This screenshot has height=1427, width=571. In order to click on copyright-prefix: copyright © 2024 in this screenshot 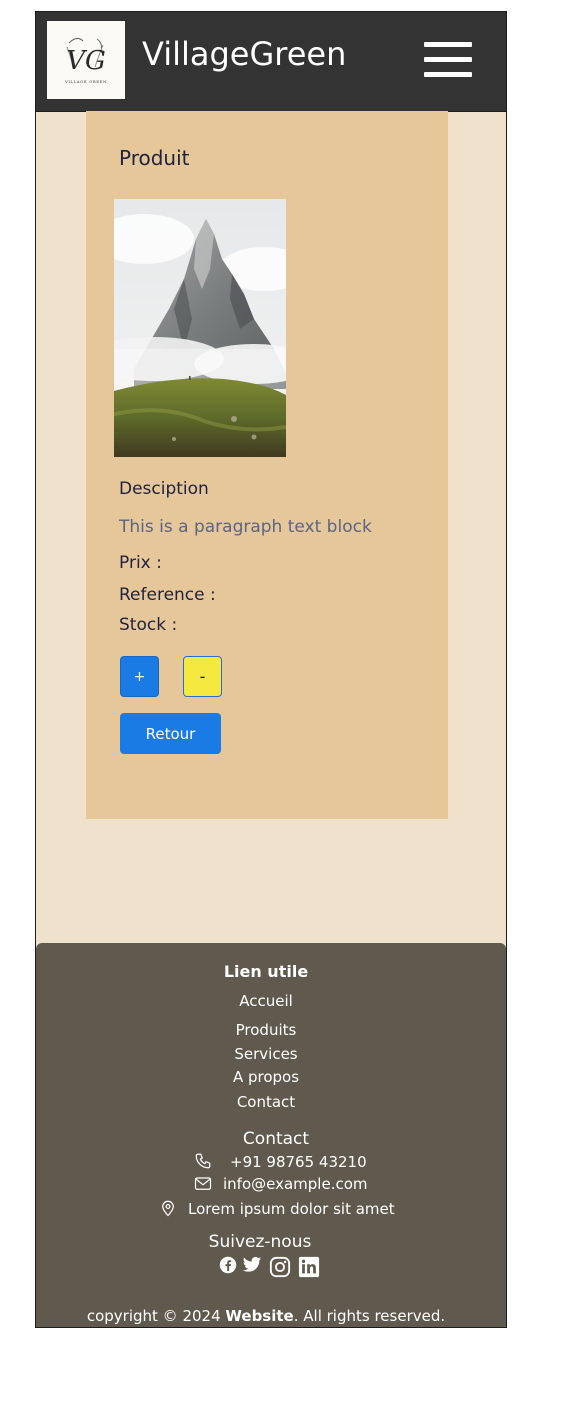, I will do `click(156, 1316)`.